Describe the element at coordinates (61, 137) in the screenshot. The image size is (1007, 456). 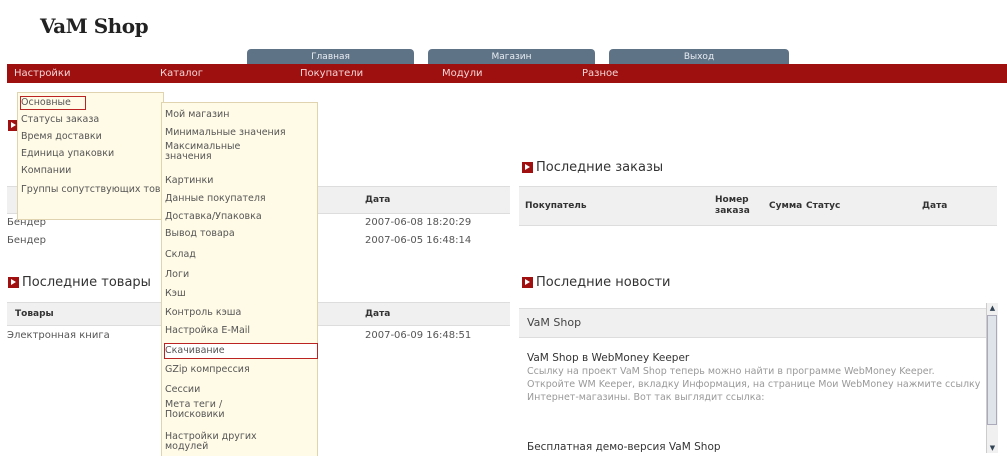
I see `menu-item-delivery-time: Время доставки` at that location.